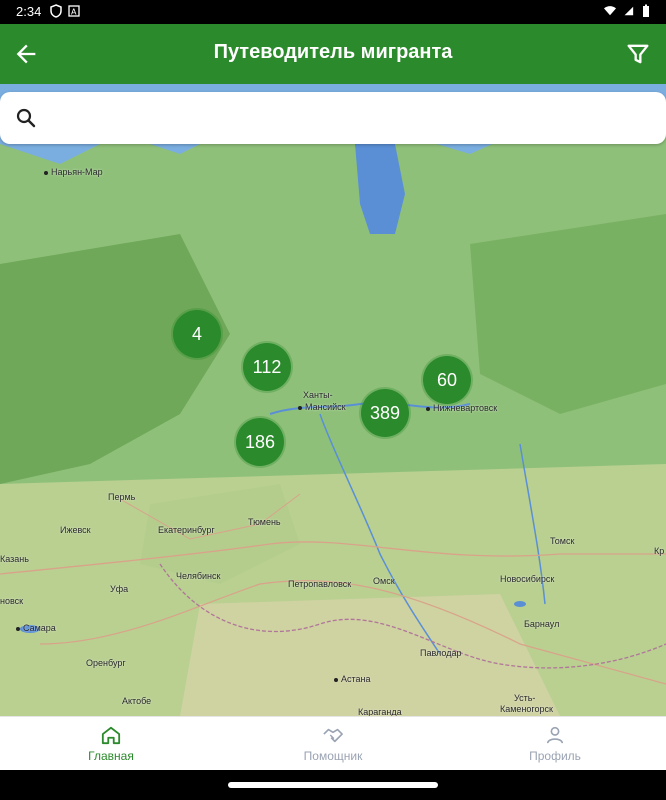 Image resolution: width=666 pixels, height=800 pixels. I want to click on person-icon, so click(555, 735).